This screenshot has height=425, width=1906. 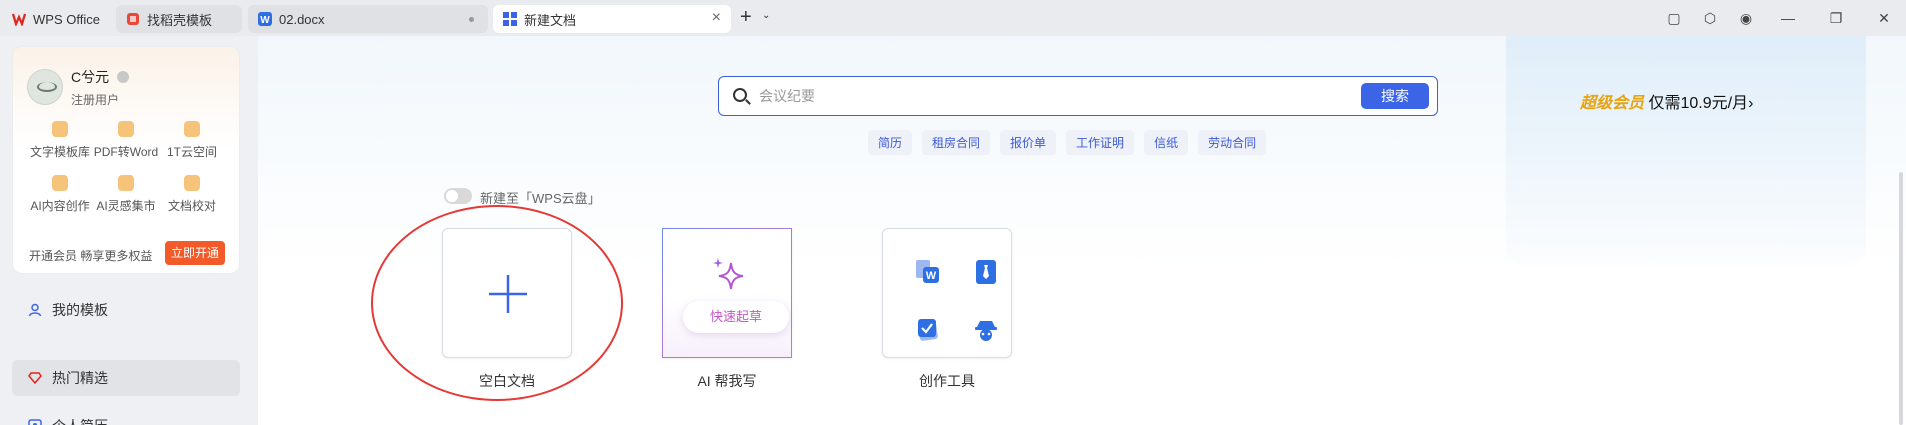 I want to click on add-tab-icon: +, so click(x=746, y=17).